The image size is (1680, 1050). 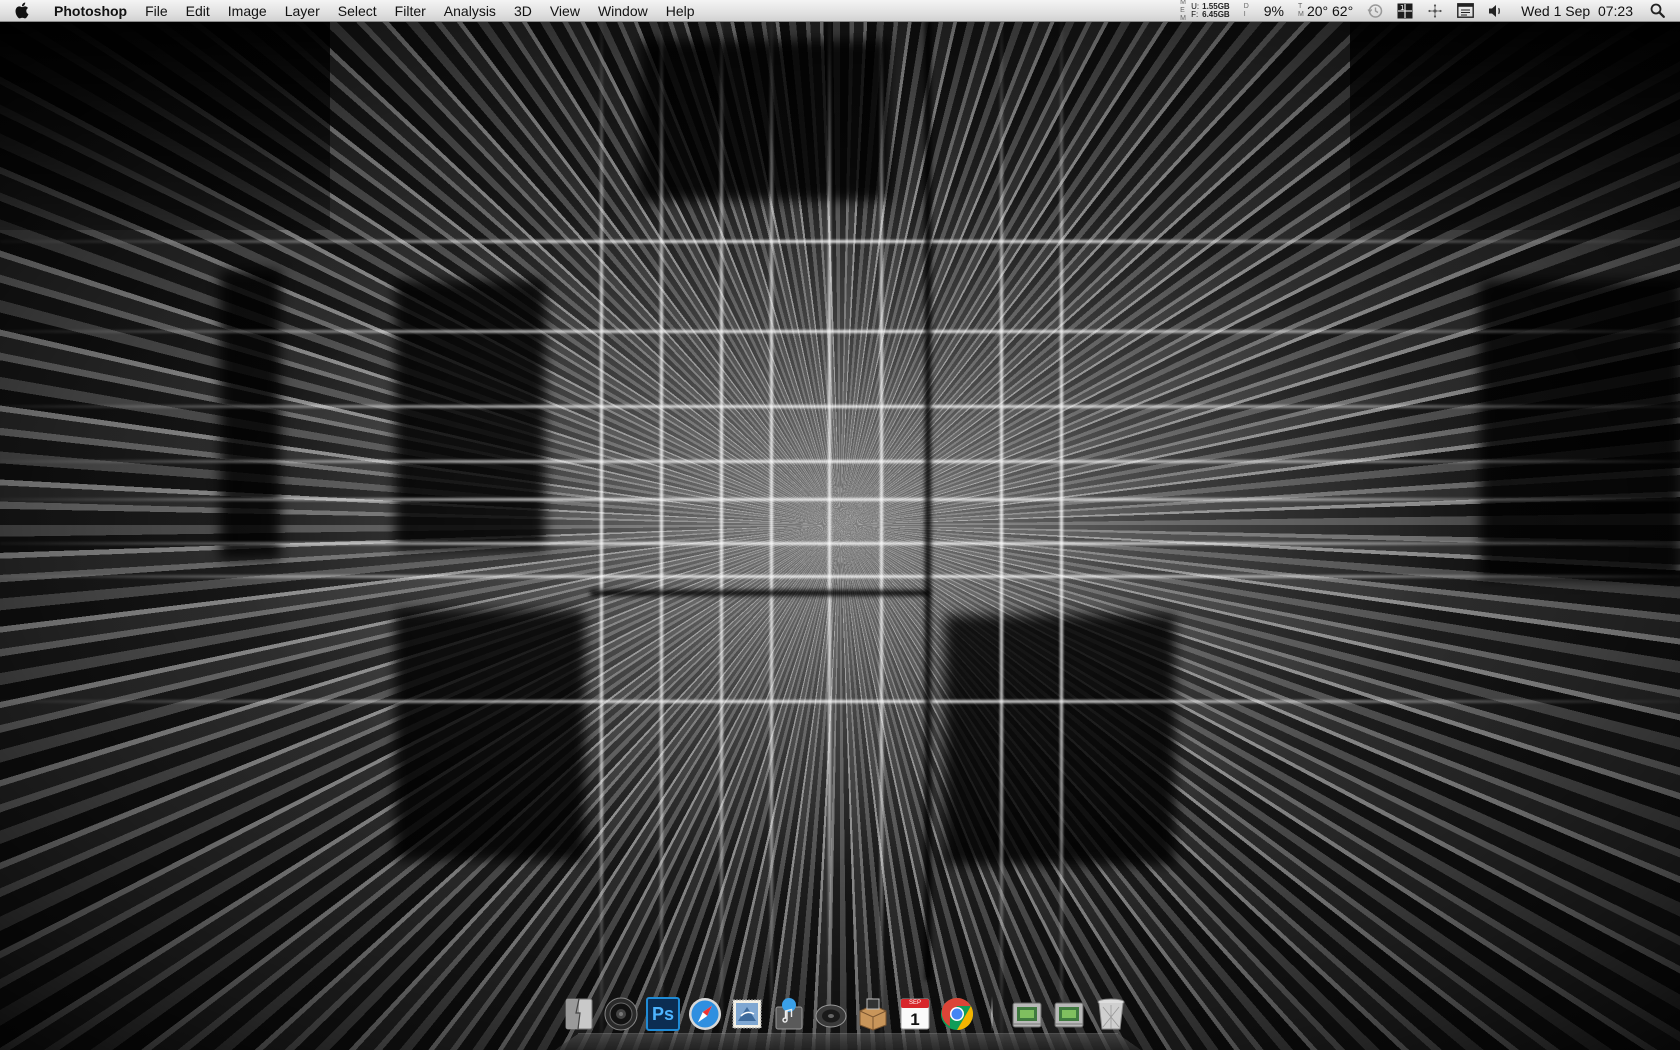 I want to click on dock-app-audio, so click(x=831, y=1014).